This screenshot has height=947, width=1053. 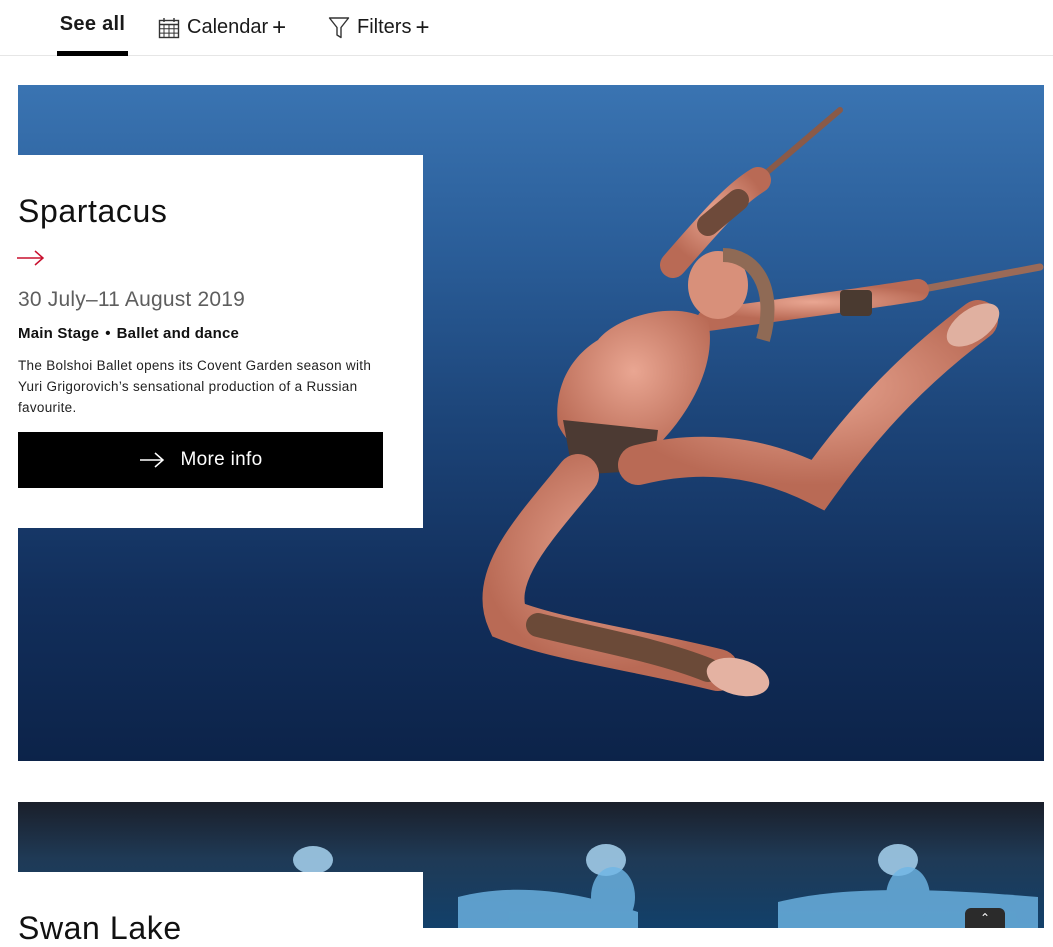 What do you see at coordinates (92, 211) in the screenshot?
I see `event-title: Spartacus` at bounding box center [92, 211].